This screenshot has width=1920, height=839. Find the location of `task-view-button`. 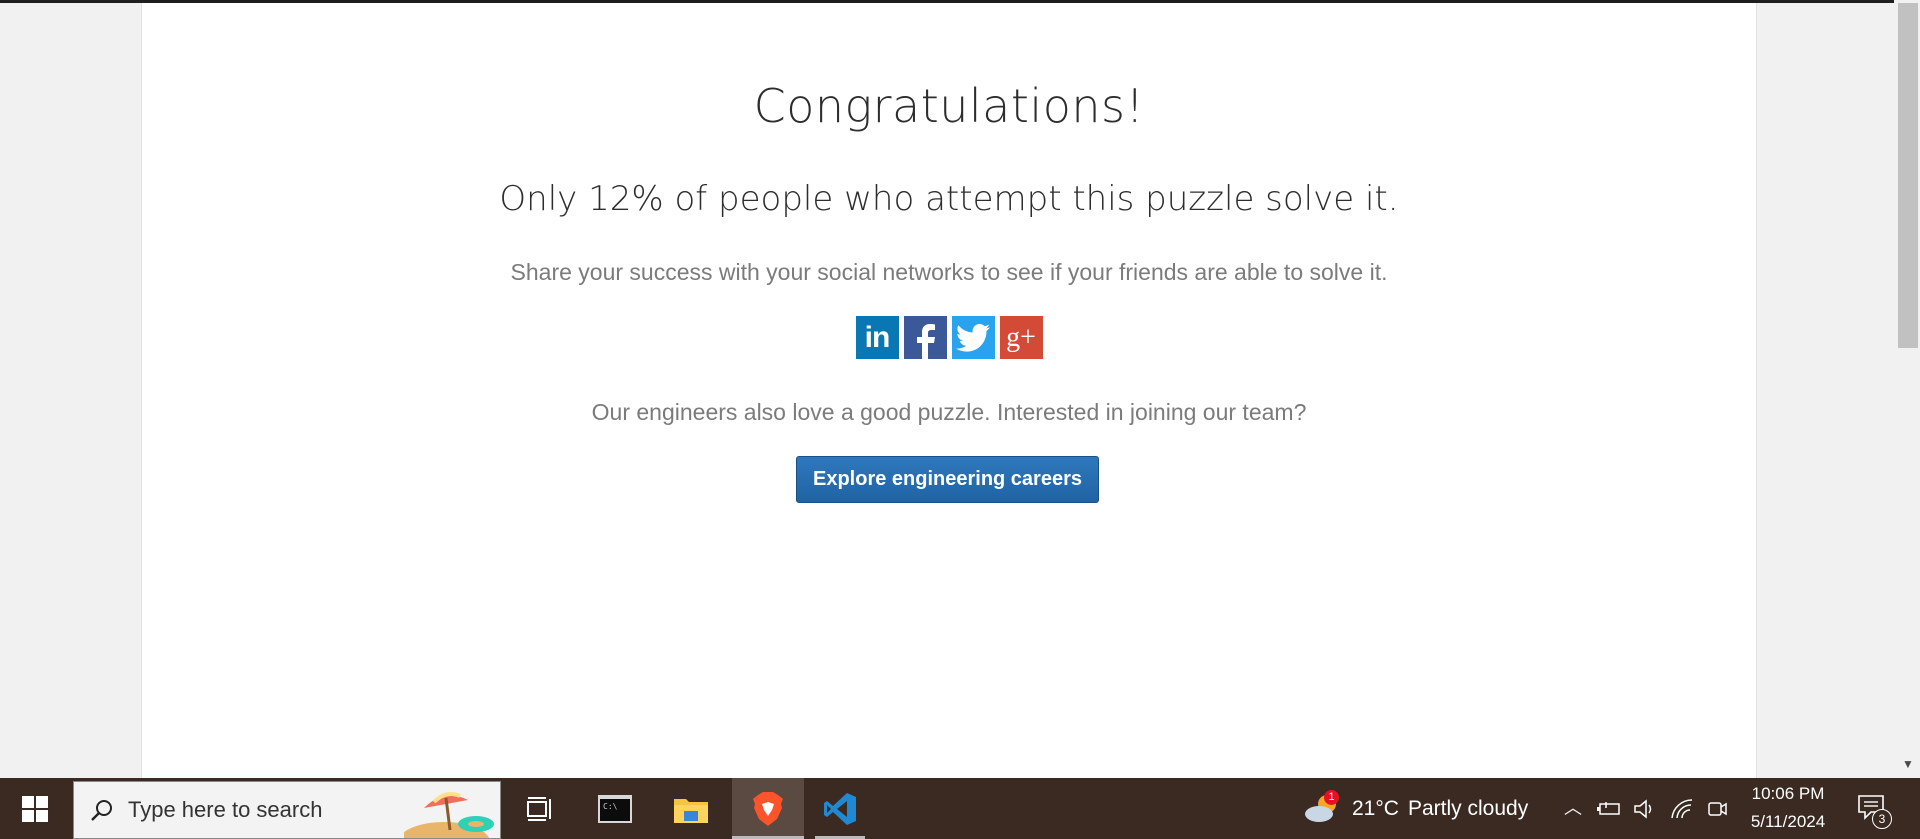

task-view-button is located at coordinates (540, 808).